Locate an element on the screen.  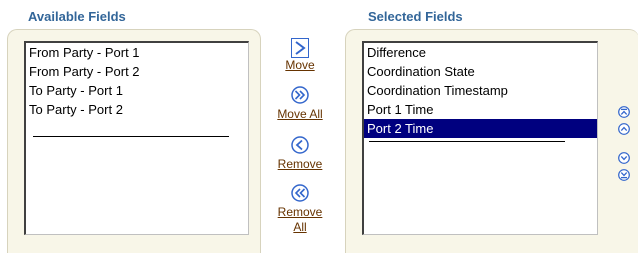
move-right-icon is located at coordinates (300, 48).